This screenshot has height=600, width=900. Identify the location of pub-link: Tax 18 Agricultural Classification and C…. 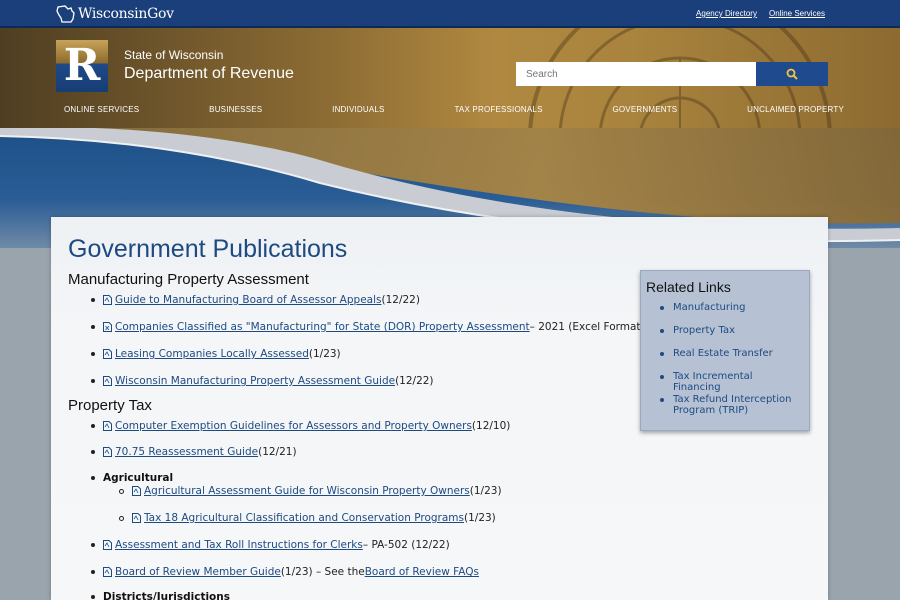
(304, 518).